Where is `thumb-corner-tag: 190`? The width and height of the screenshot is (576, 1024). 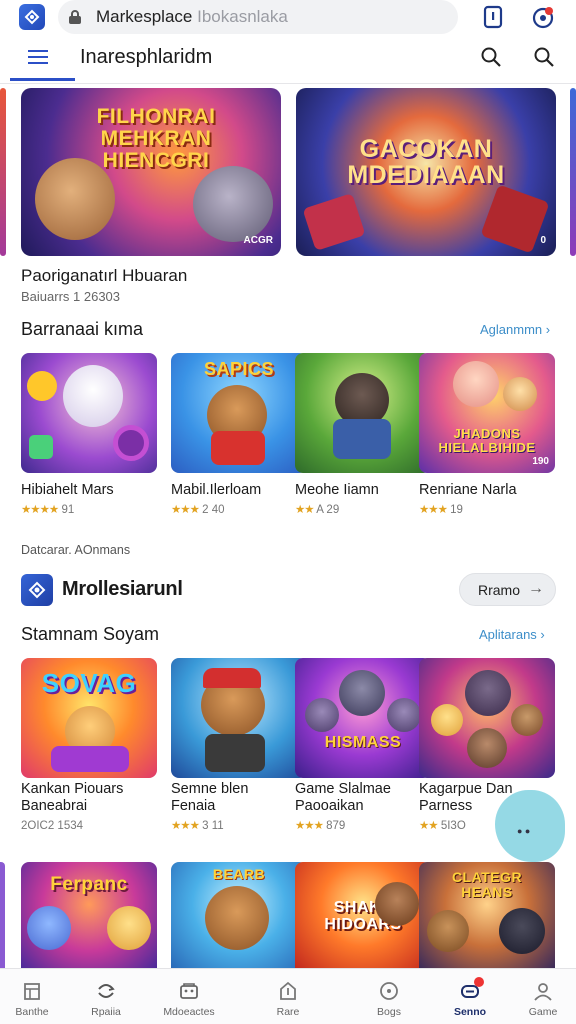
thumb-corner-tag: 190 is located at coordinates (540, 461).